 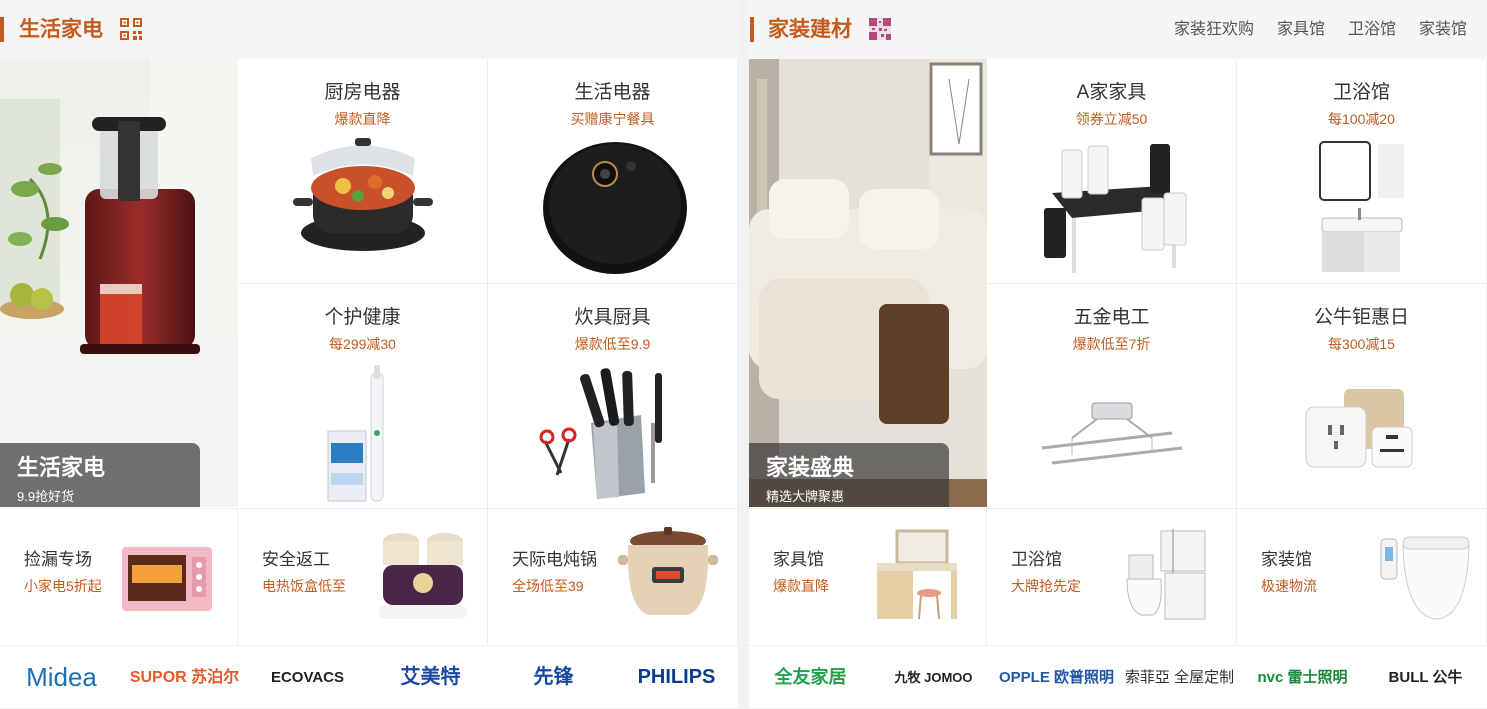 I want to click on promo-subtitle: 极速物流, so click(x=1289, y=586).